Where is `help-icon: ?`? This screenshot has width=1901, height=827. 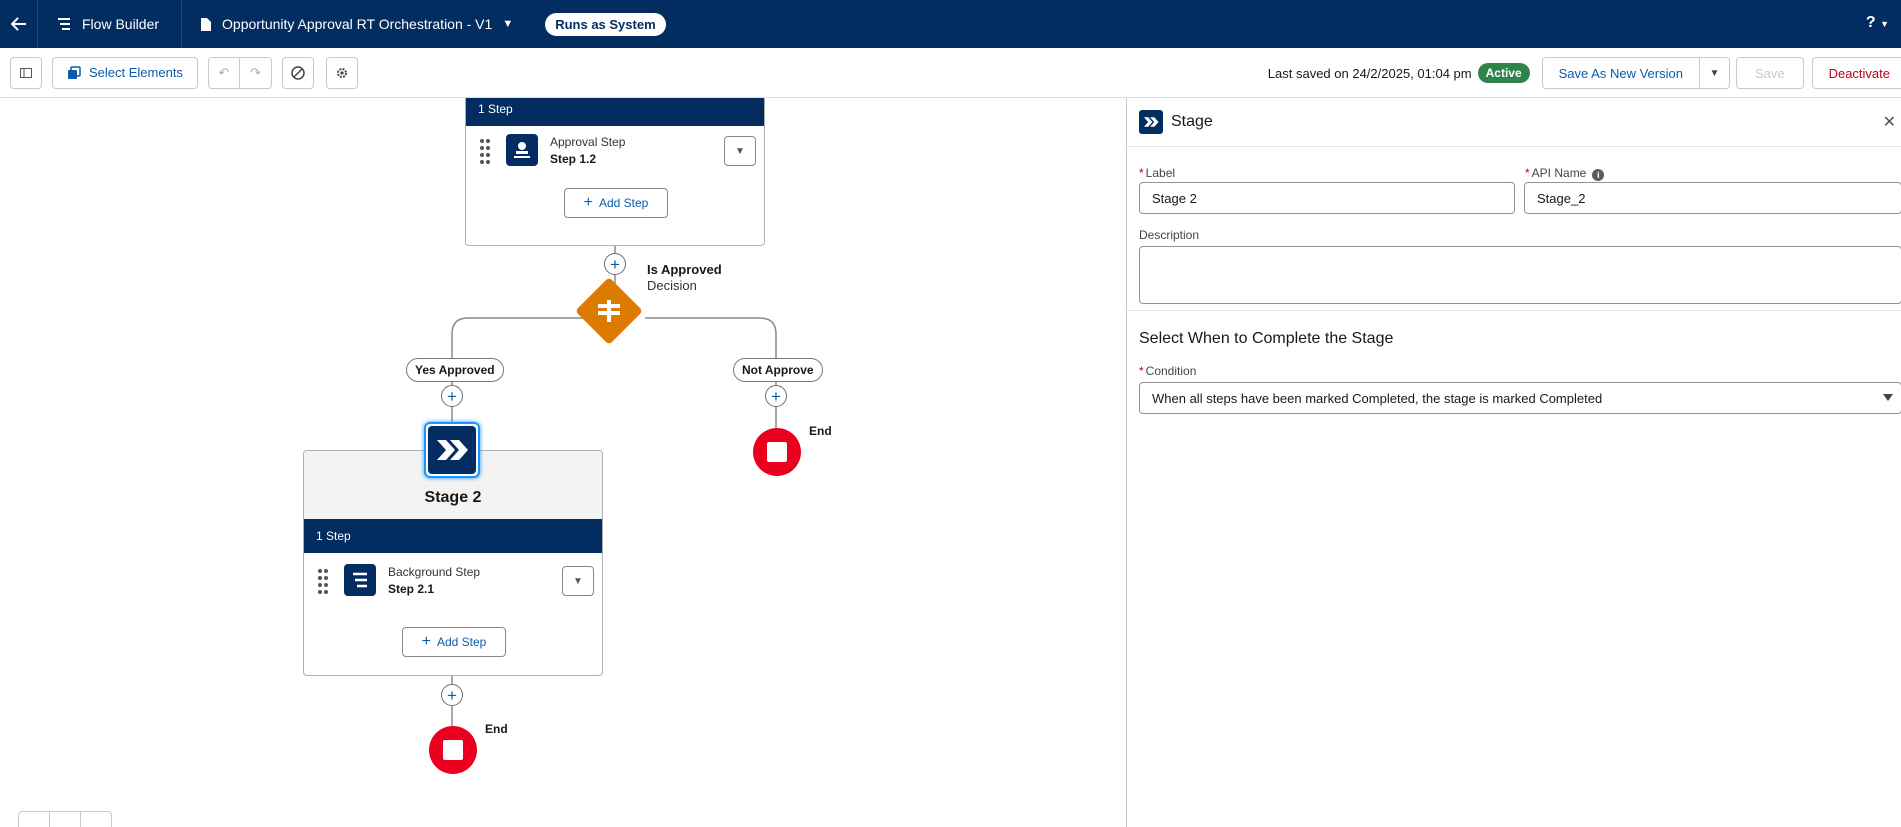 help-icon: ? is located at coordinates (1870, 22).